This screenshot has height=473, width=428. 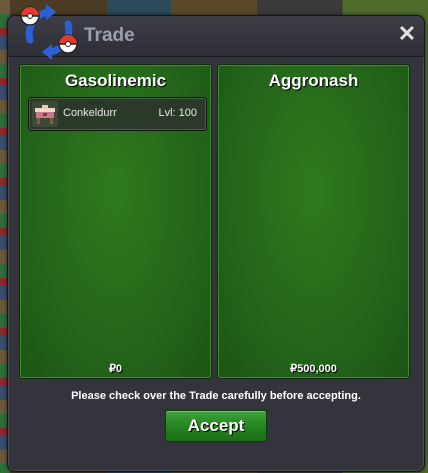 What do you see at coordinates (313, 80) in the screenshot?
I see `right-player-name: Aggronash` at bounding box center [313, 80].